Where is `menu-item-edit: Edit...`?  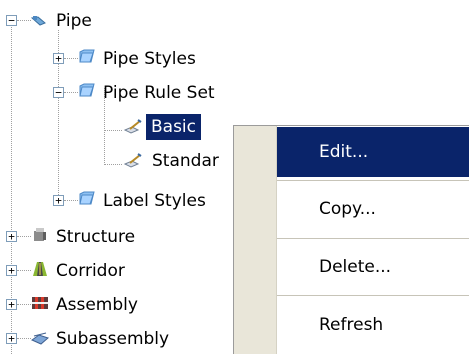
menu-item-edit: Edit... is located at coordinates (373, 152).